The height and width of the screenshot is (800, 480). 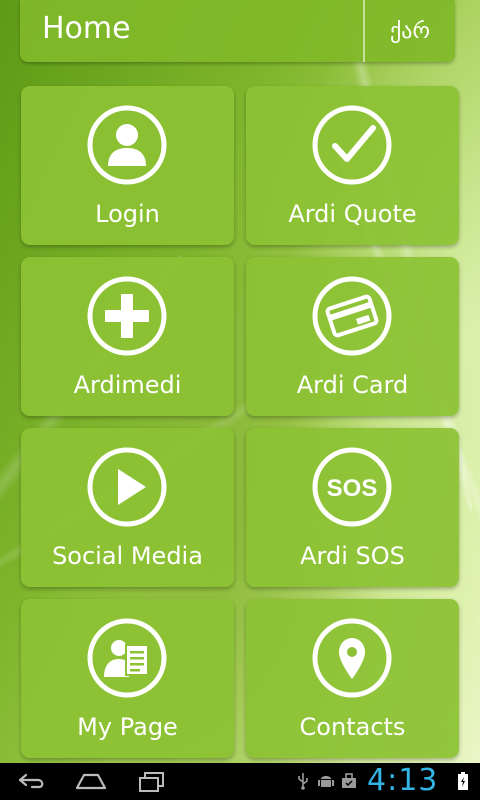 What do you see at coordinates (410, 31) in the screenshot?
I see `language-toggle-button: ქარ` at bounding box center [410, 31].